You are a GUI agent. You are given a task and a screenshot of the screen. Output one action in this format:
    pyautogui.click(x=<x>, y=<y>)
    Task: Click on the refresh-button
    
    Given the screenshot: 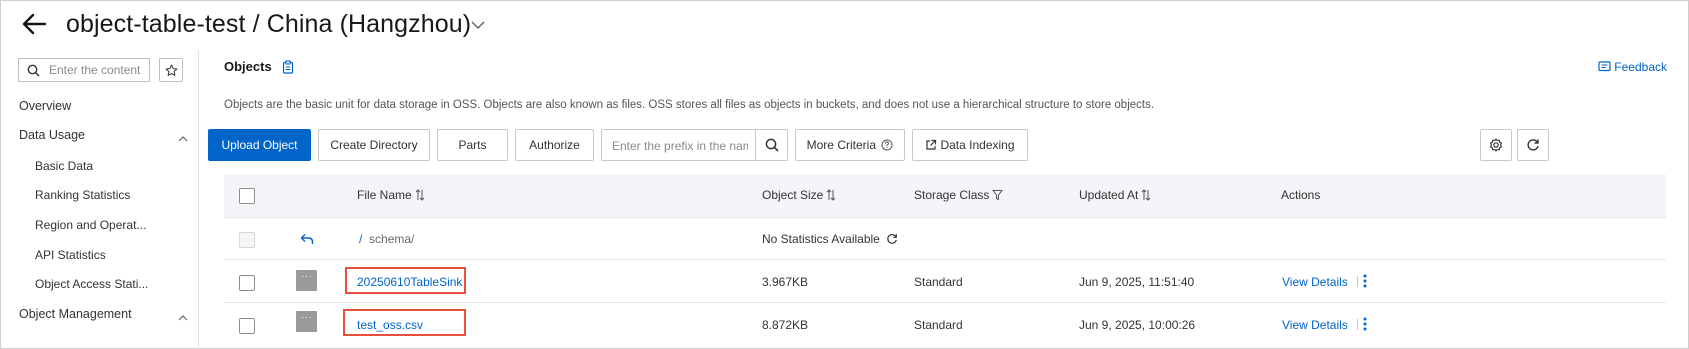 What is the action you would take?
    pyautogui.click(x=1533, y=145)
    